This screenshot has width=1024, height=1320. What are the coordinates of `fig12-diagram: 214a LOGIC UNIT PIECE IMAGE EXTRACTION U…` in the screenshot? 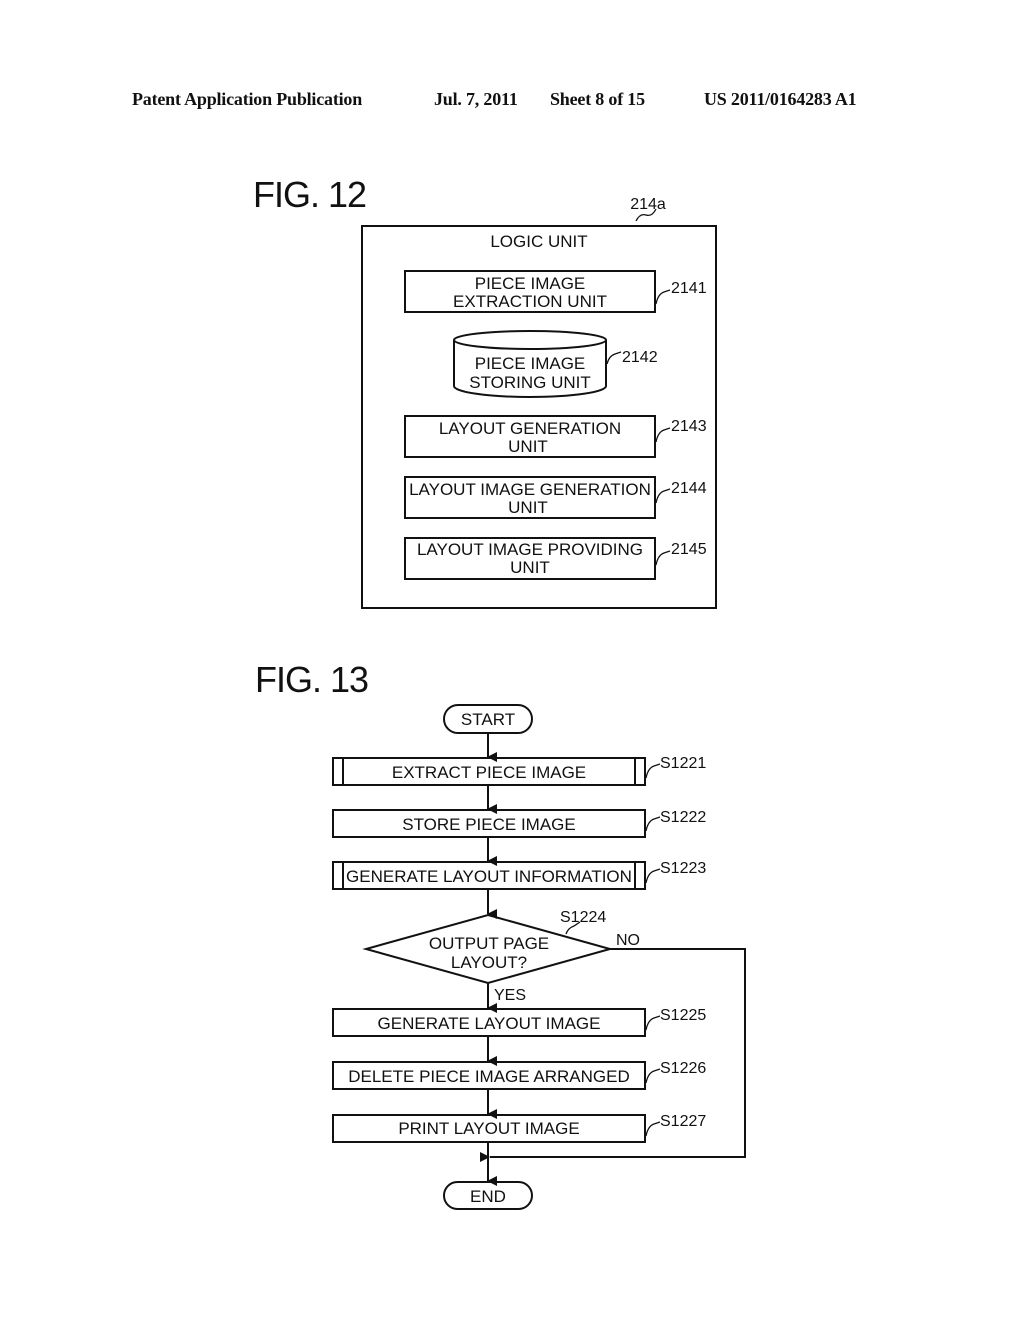 It's located at (539, 402).